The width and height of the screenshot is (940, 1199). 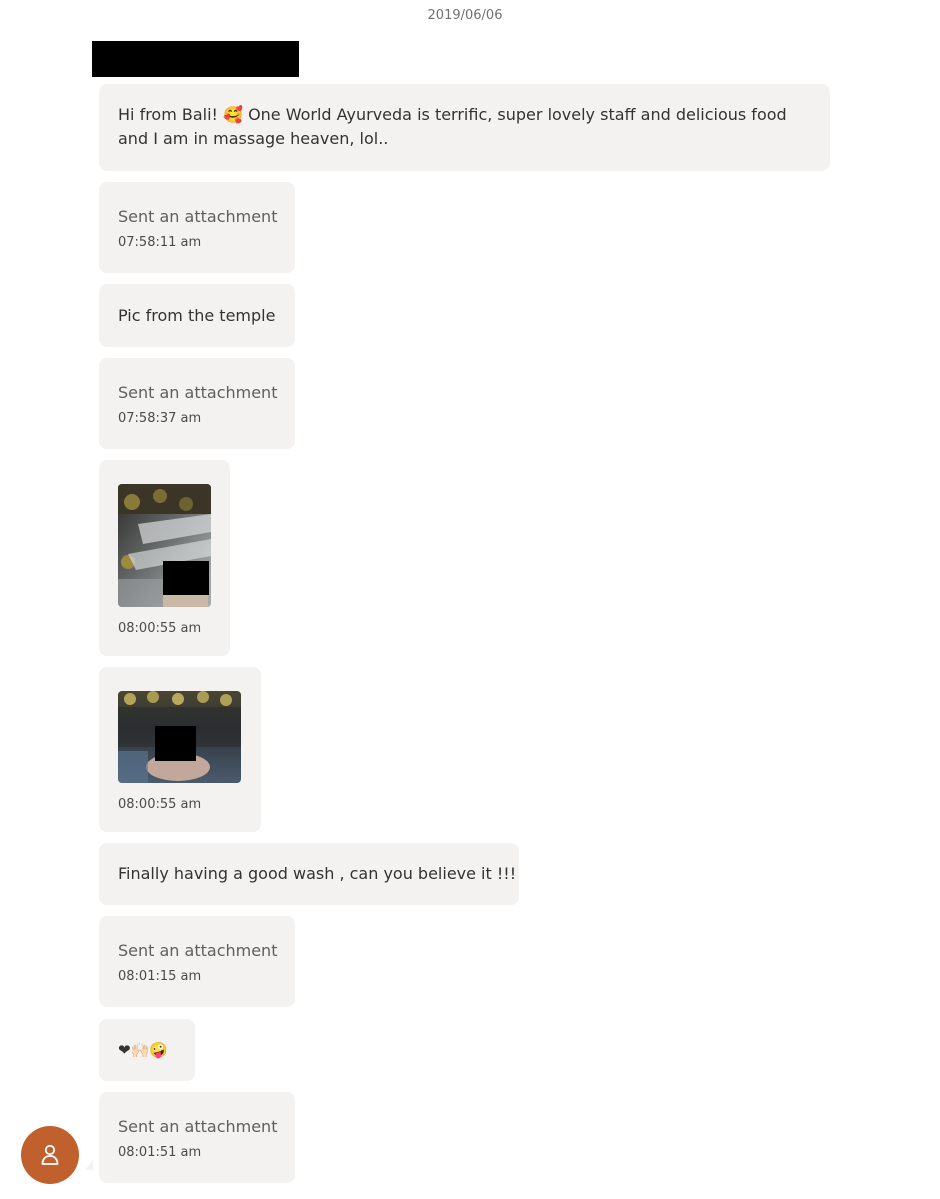 I want to click on attachment-bubble: Sent an attachment 07:58:11 am, so click(x=197, y=227).